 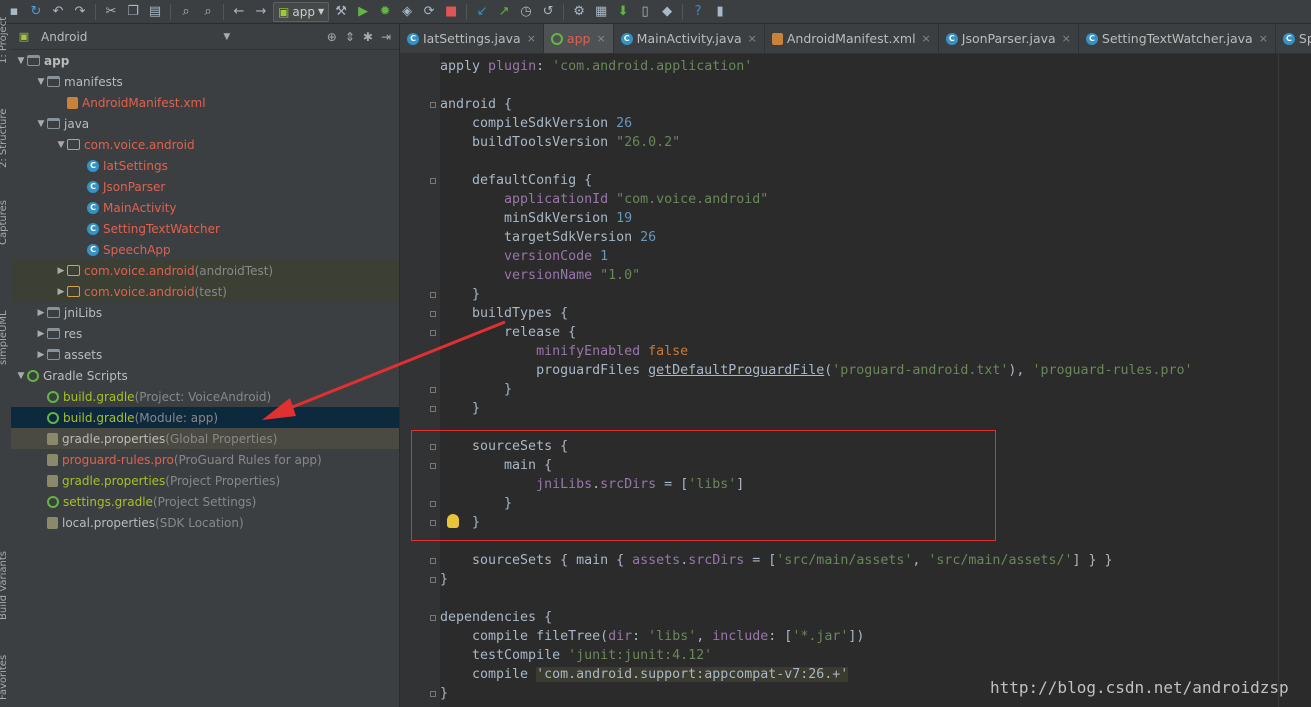 What do you see at coordinates (384, 370) in the screenshot?
I see `annotation-arrow` at bounding box center [384, 370].